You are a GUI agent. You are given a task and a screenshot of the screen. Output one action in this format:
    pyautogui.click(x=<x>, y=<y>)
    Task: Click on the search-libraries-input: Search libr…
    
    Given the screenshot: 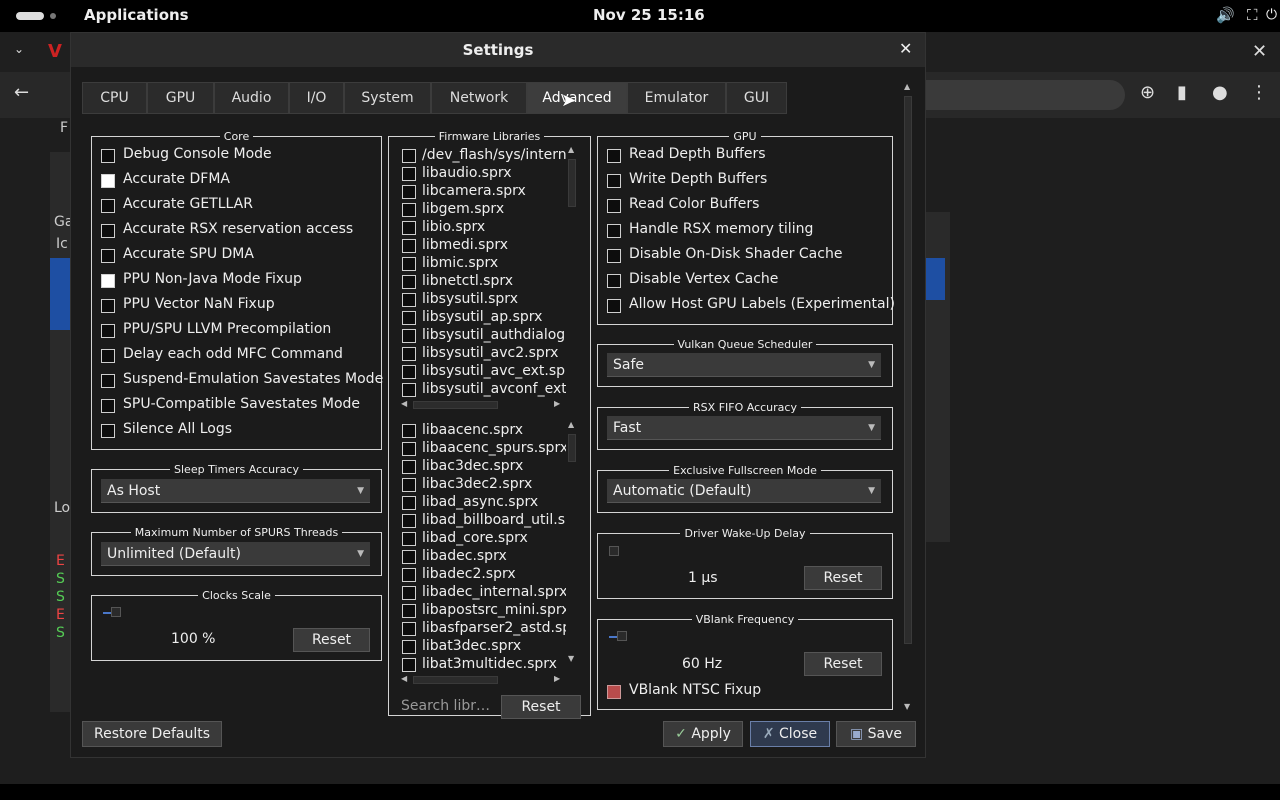 What is the action you would take?
    pyautogui.click(x=445, y=706)
    